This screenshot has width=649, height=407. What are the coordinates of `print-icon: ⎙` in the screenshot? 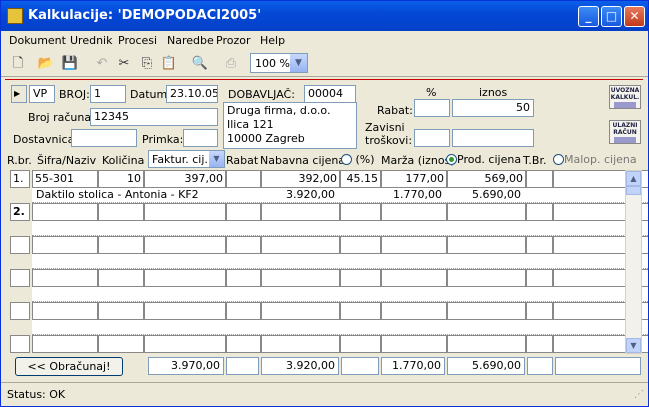 It's located at (231, 64).